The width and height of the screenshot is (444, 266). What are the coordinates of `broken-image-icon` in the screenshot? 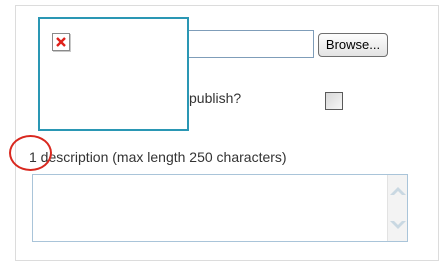 It's located at (61, 42).